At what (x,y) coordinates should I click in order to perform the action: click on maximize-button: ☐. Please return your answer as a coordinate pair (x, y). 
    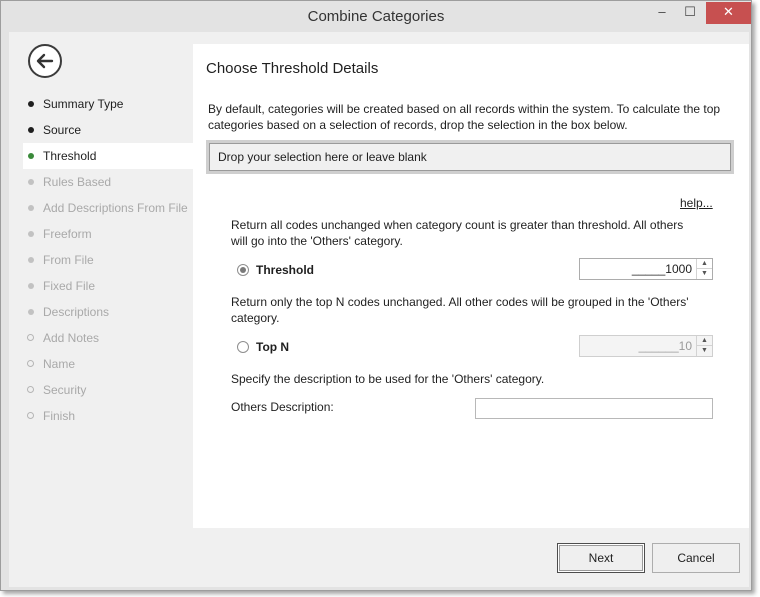
    Looking at the image, I should click on (690, 13).